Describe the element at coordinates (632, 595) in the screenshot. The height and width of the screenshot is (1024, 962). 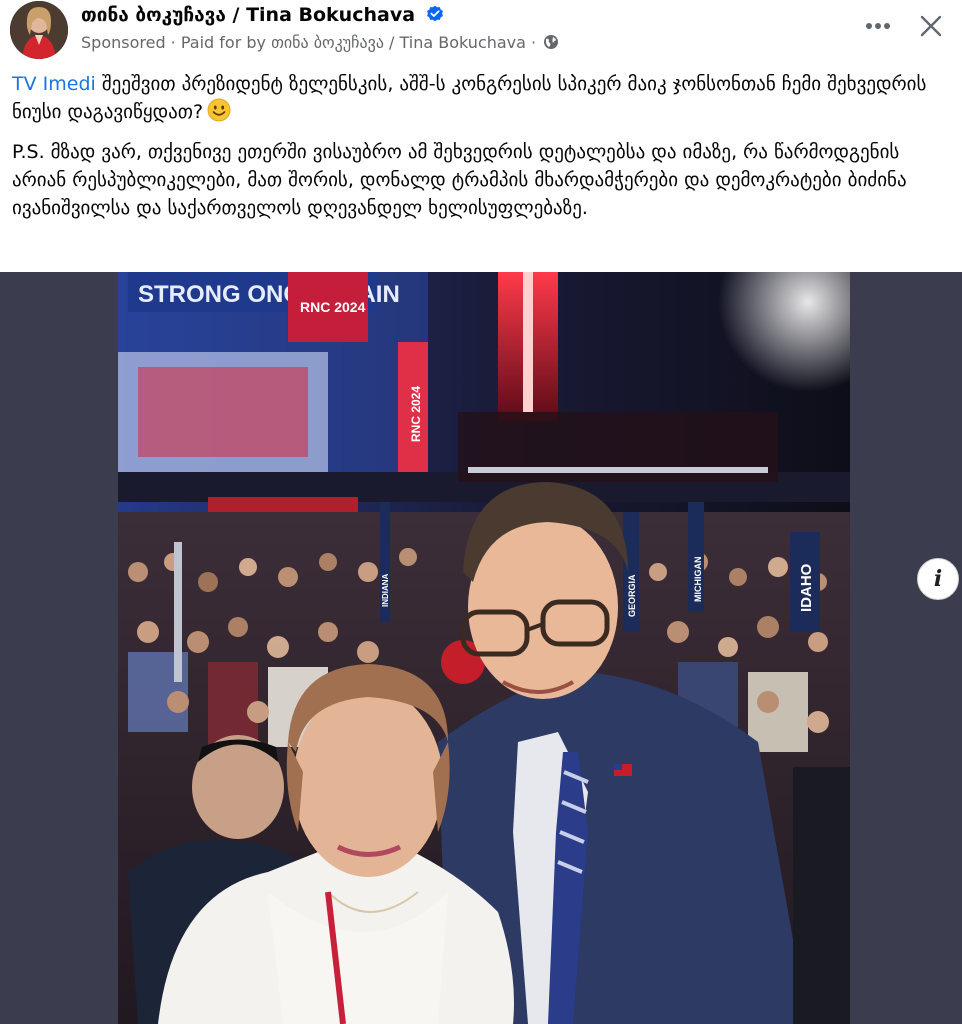
I see `sign-georgia: GEORGIA` at that location.